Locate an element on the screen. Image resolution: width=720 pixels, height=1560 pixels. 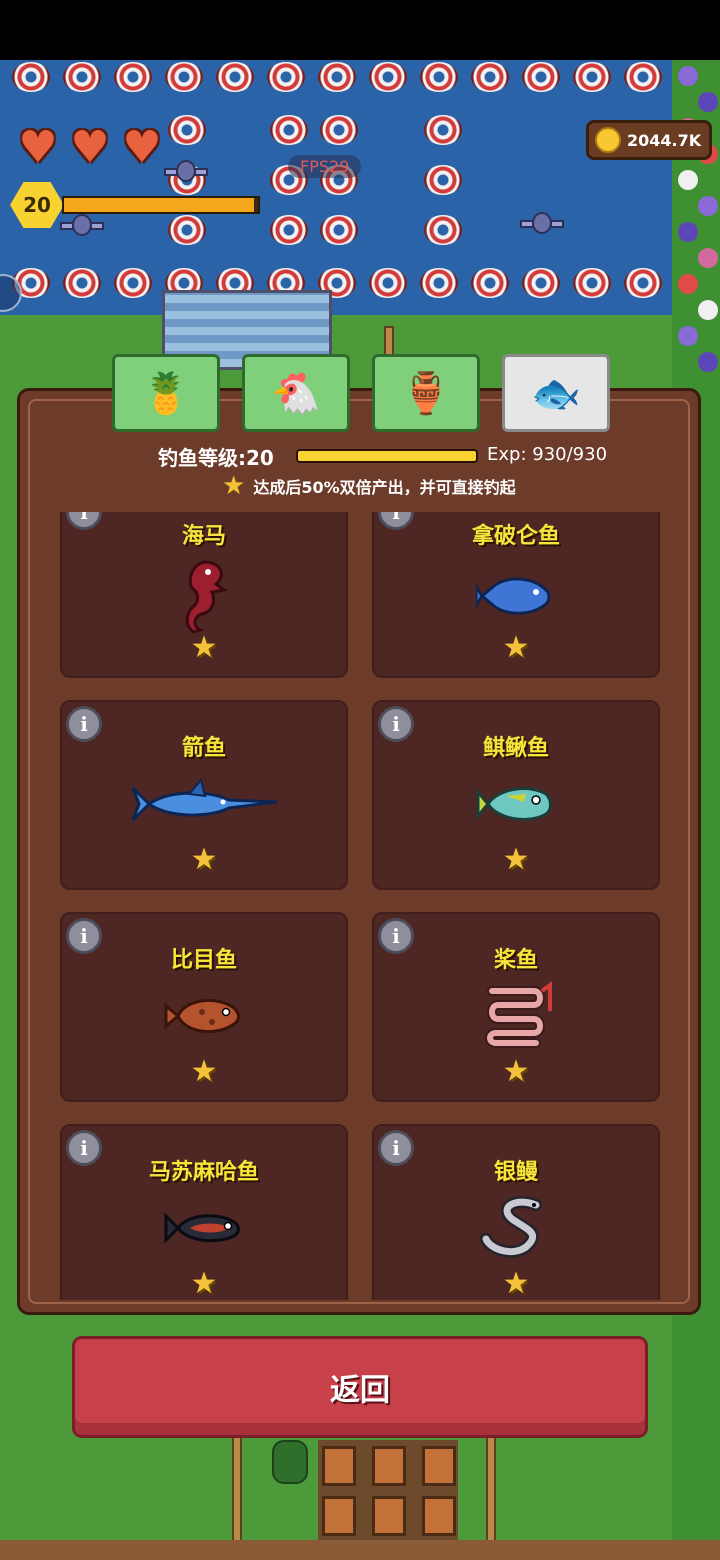
player-xp-bar is located at coordinates (161, 205).